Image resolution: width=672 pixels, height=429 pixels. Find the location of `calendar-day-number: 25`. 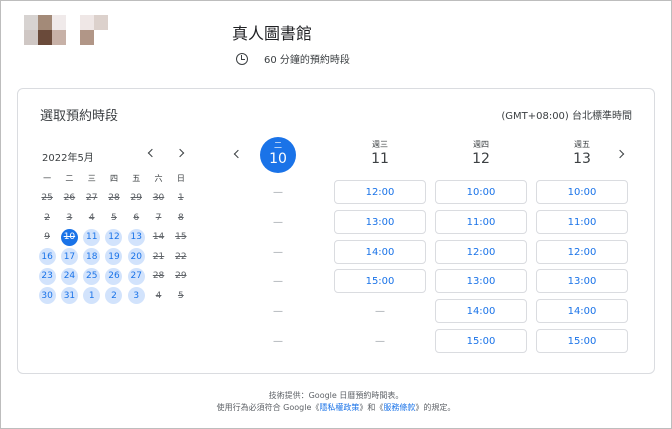

calendar-day-number: 25 is located at coordinates (92, 276).